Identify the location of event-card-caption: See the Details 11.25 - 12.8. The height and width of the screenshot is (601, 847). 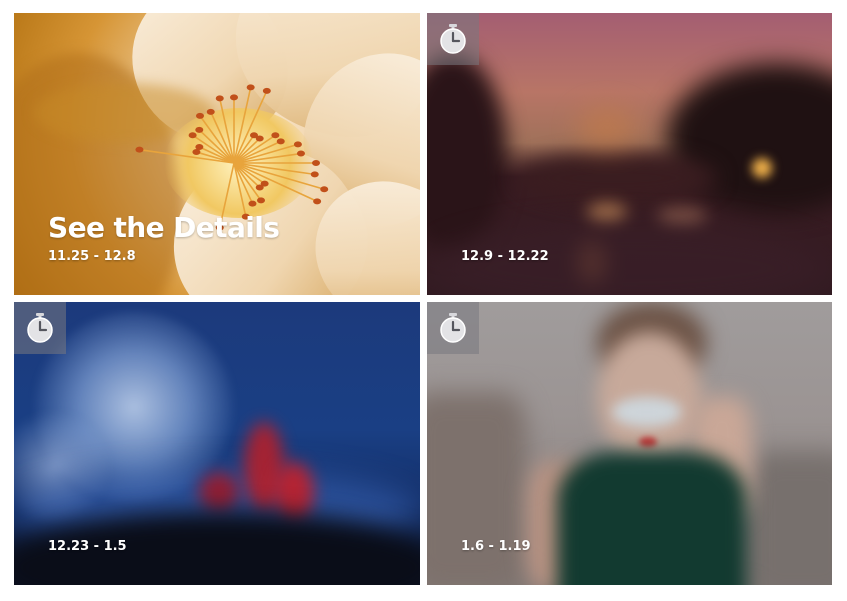
(164, 238).